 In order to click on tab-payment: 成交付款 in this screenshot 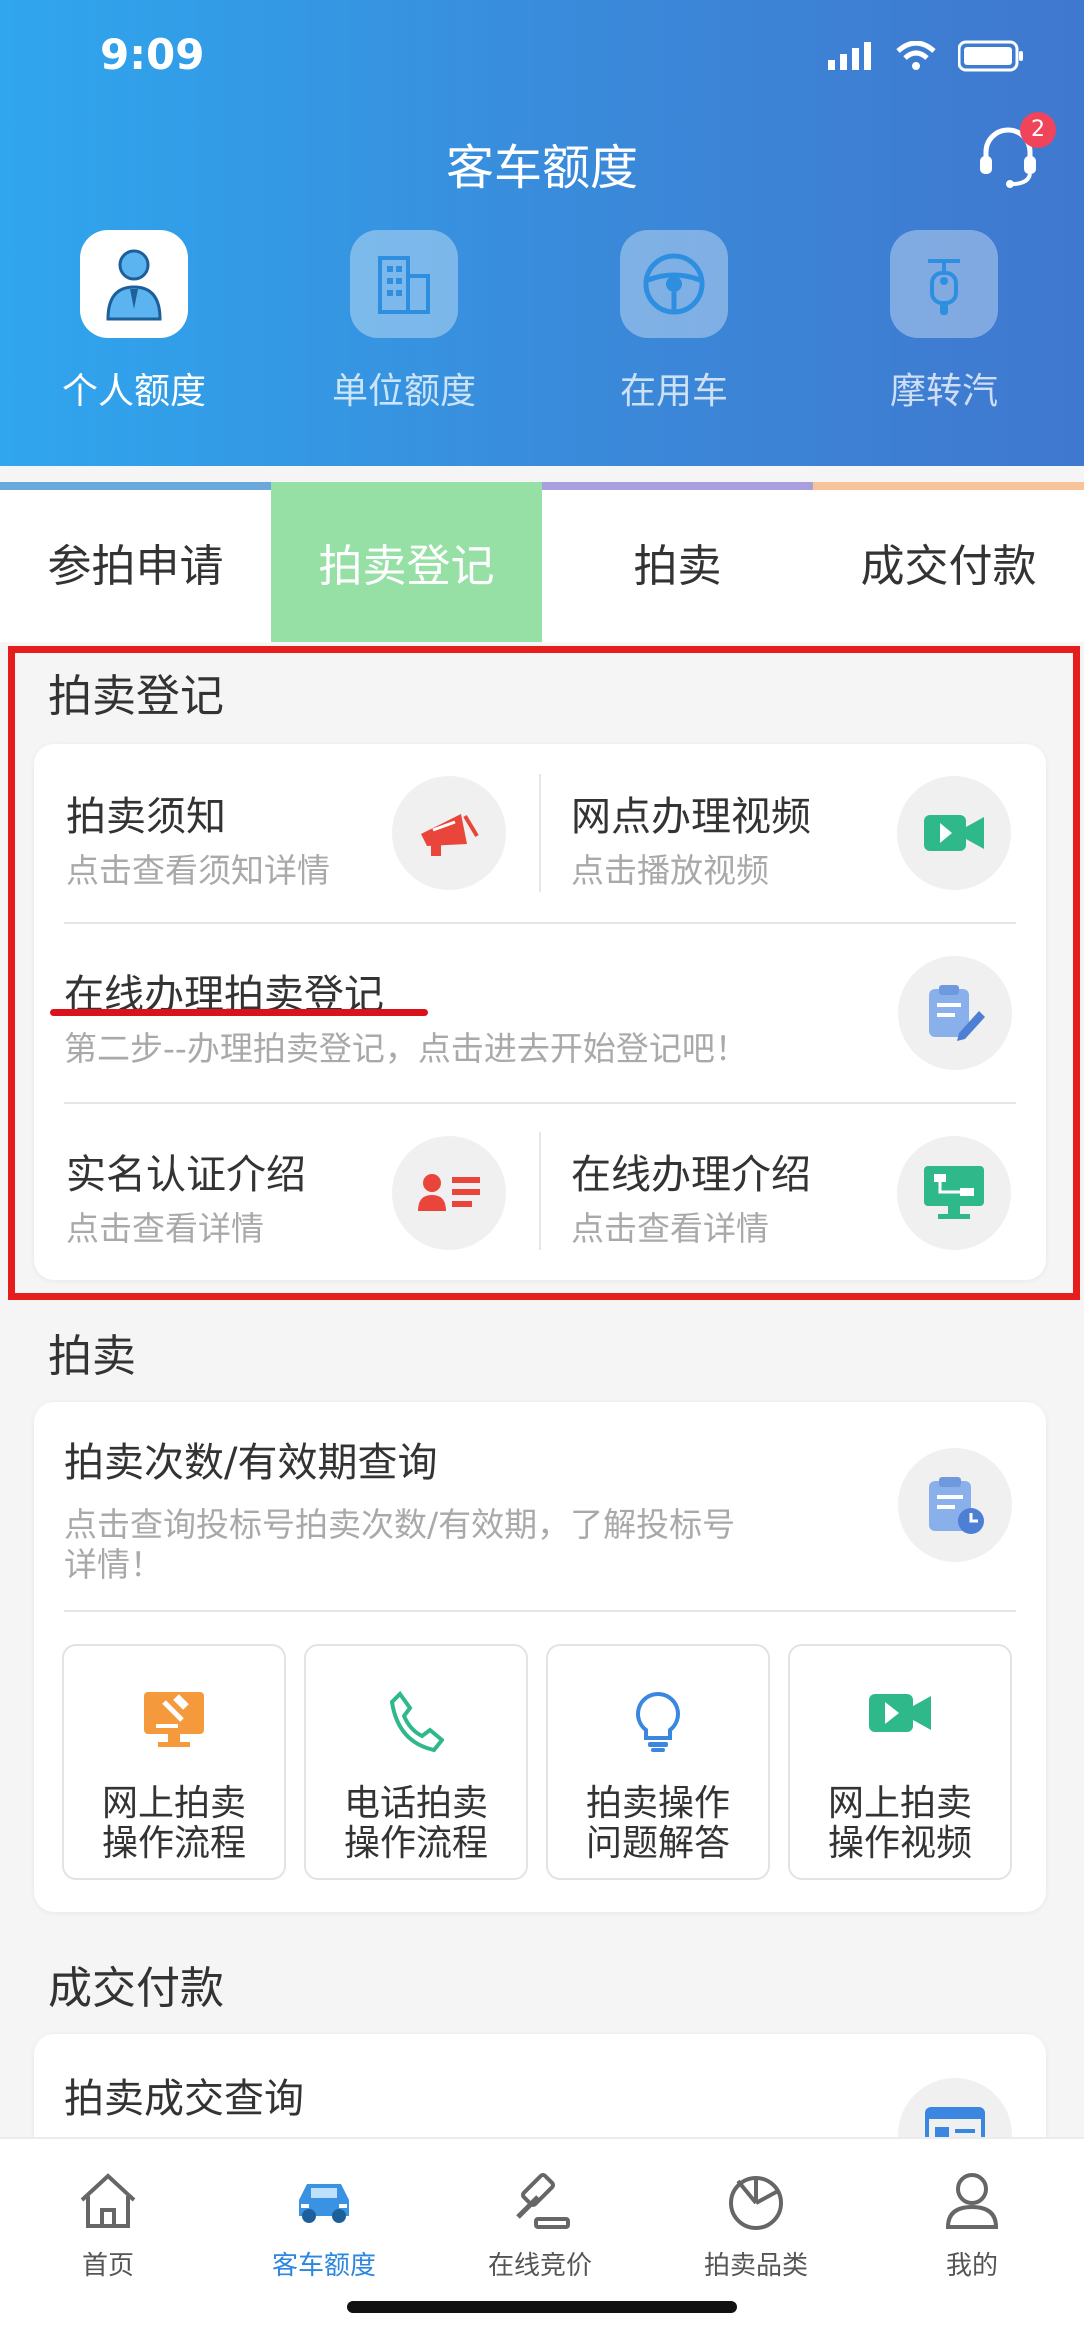, I will do `click(948, 562)`.